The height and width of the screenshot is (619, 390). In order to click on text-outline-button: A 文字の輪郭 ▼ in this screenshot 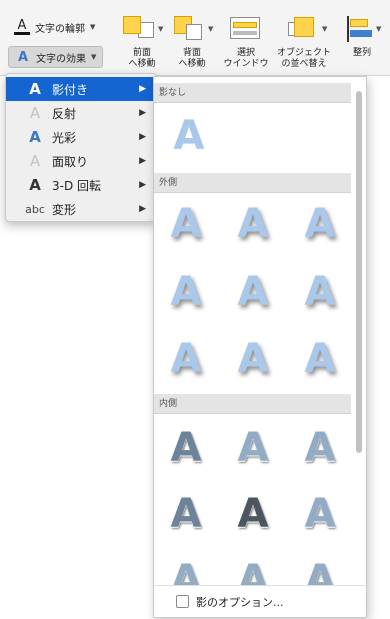, I will do `click(54, 27)`.